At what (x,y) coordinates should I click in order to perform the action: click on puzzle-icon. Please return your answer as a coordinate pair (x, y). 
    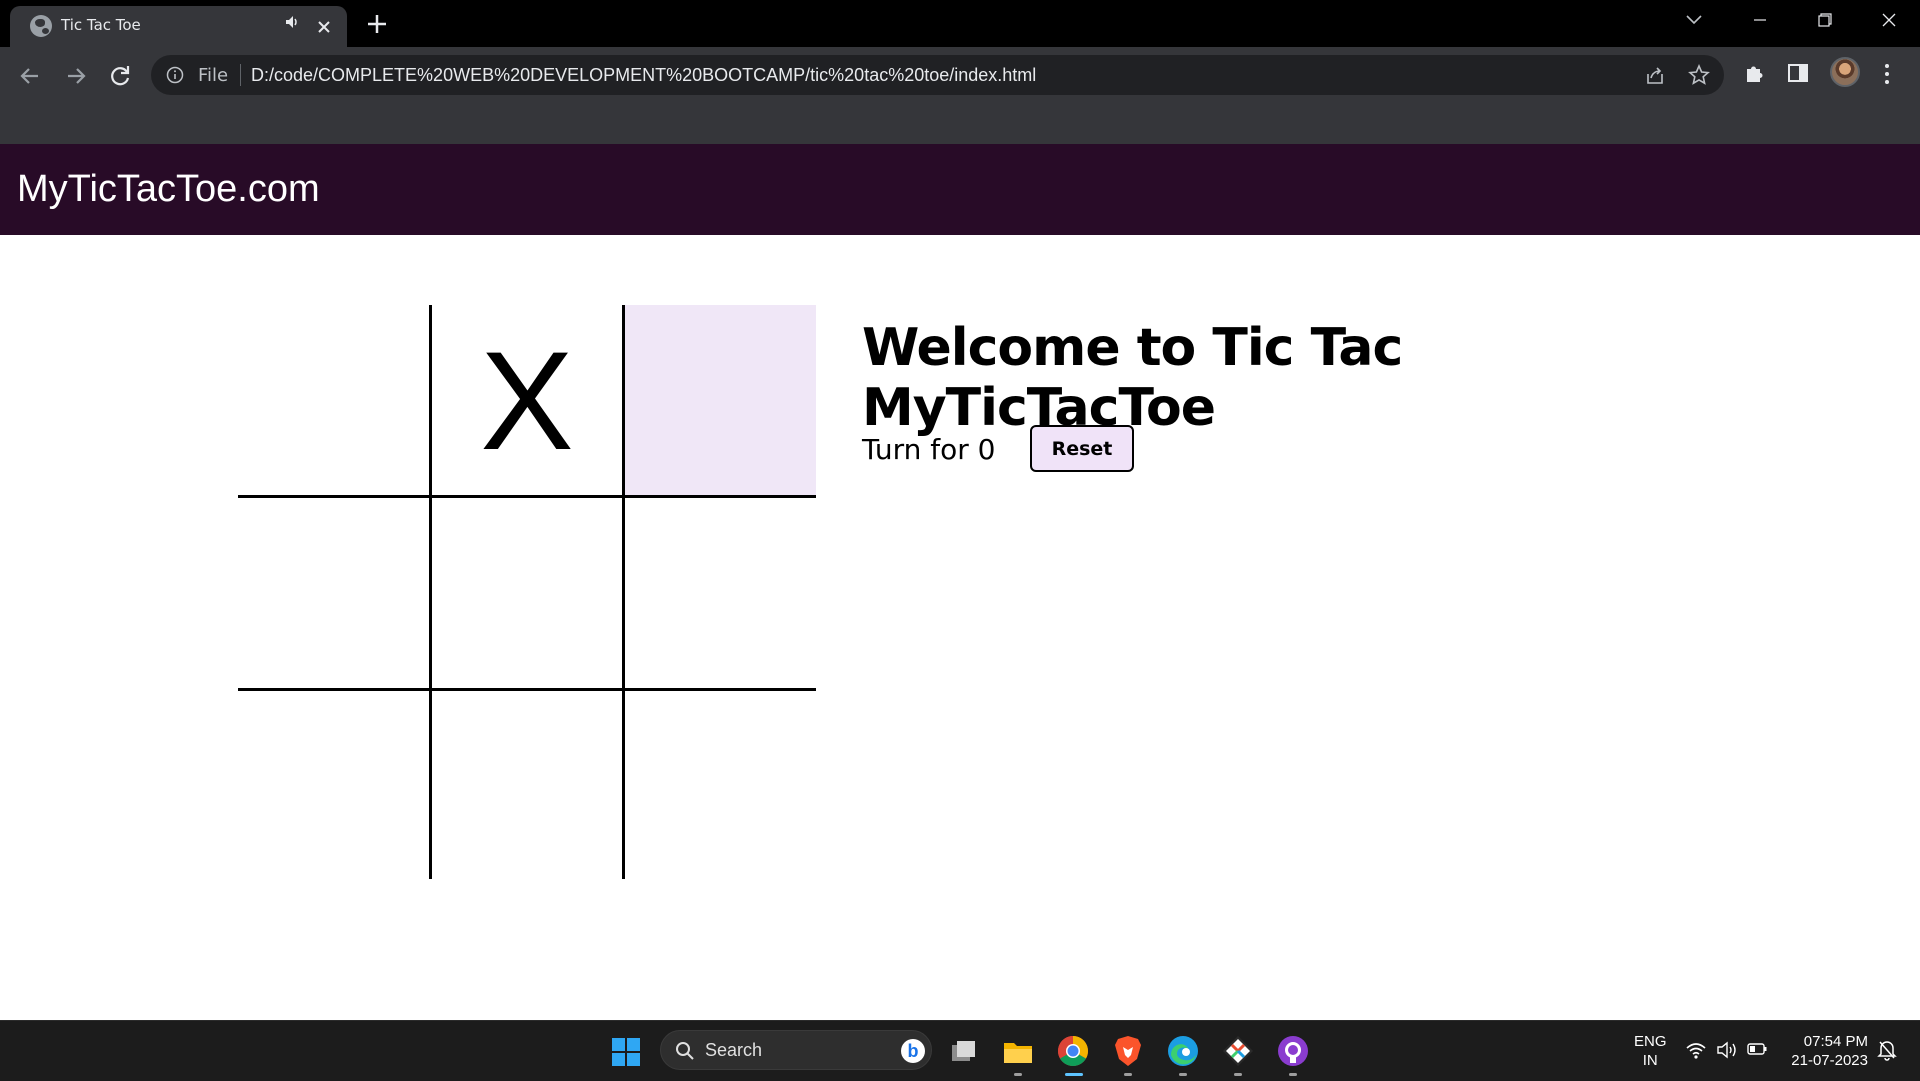
    Looking at the image, I should click on (1755, 73).